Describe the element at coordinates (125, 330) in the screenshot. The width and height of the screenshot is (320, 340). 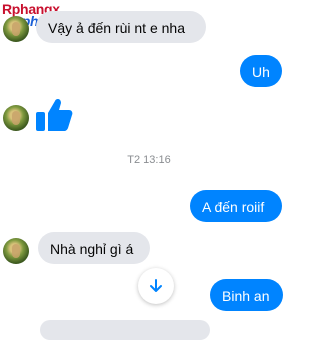
I see `message-incoming-partial` at that location.